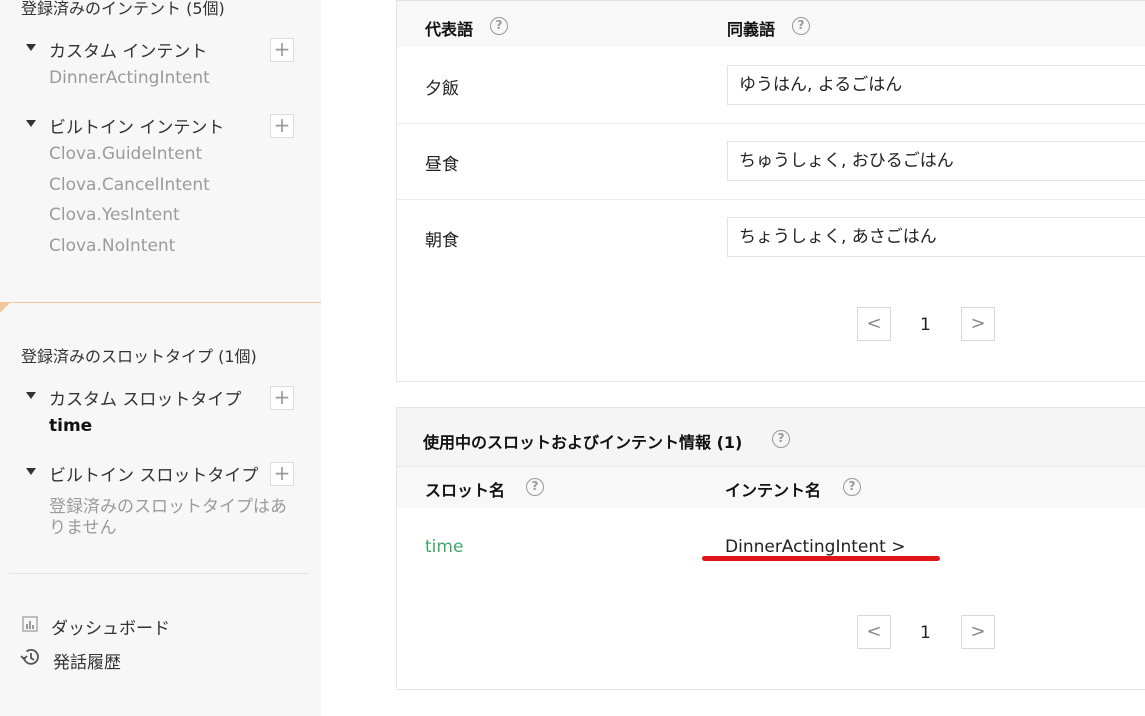 The height and width of the screenshot is (716, 1145). What do you see at coordinates (936, 161) in the screenshot?
I see `synonyms-input: ちゅうしょく, おひるごはん` at bounding box center [936, 161].